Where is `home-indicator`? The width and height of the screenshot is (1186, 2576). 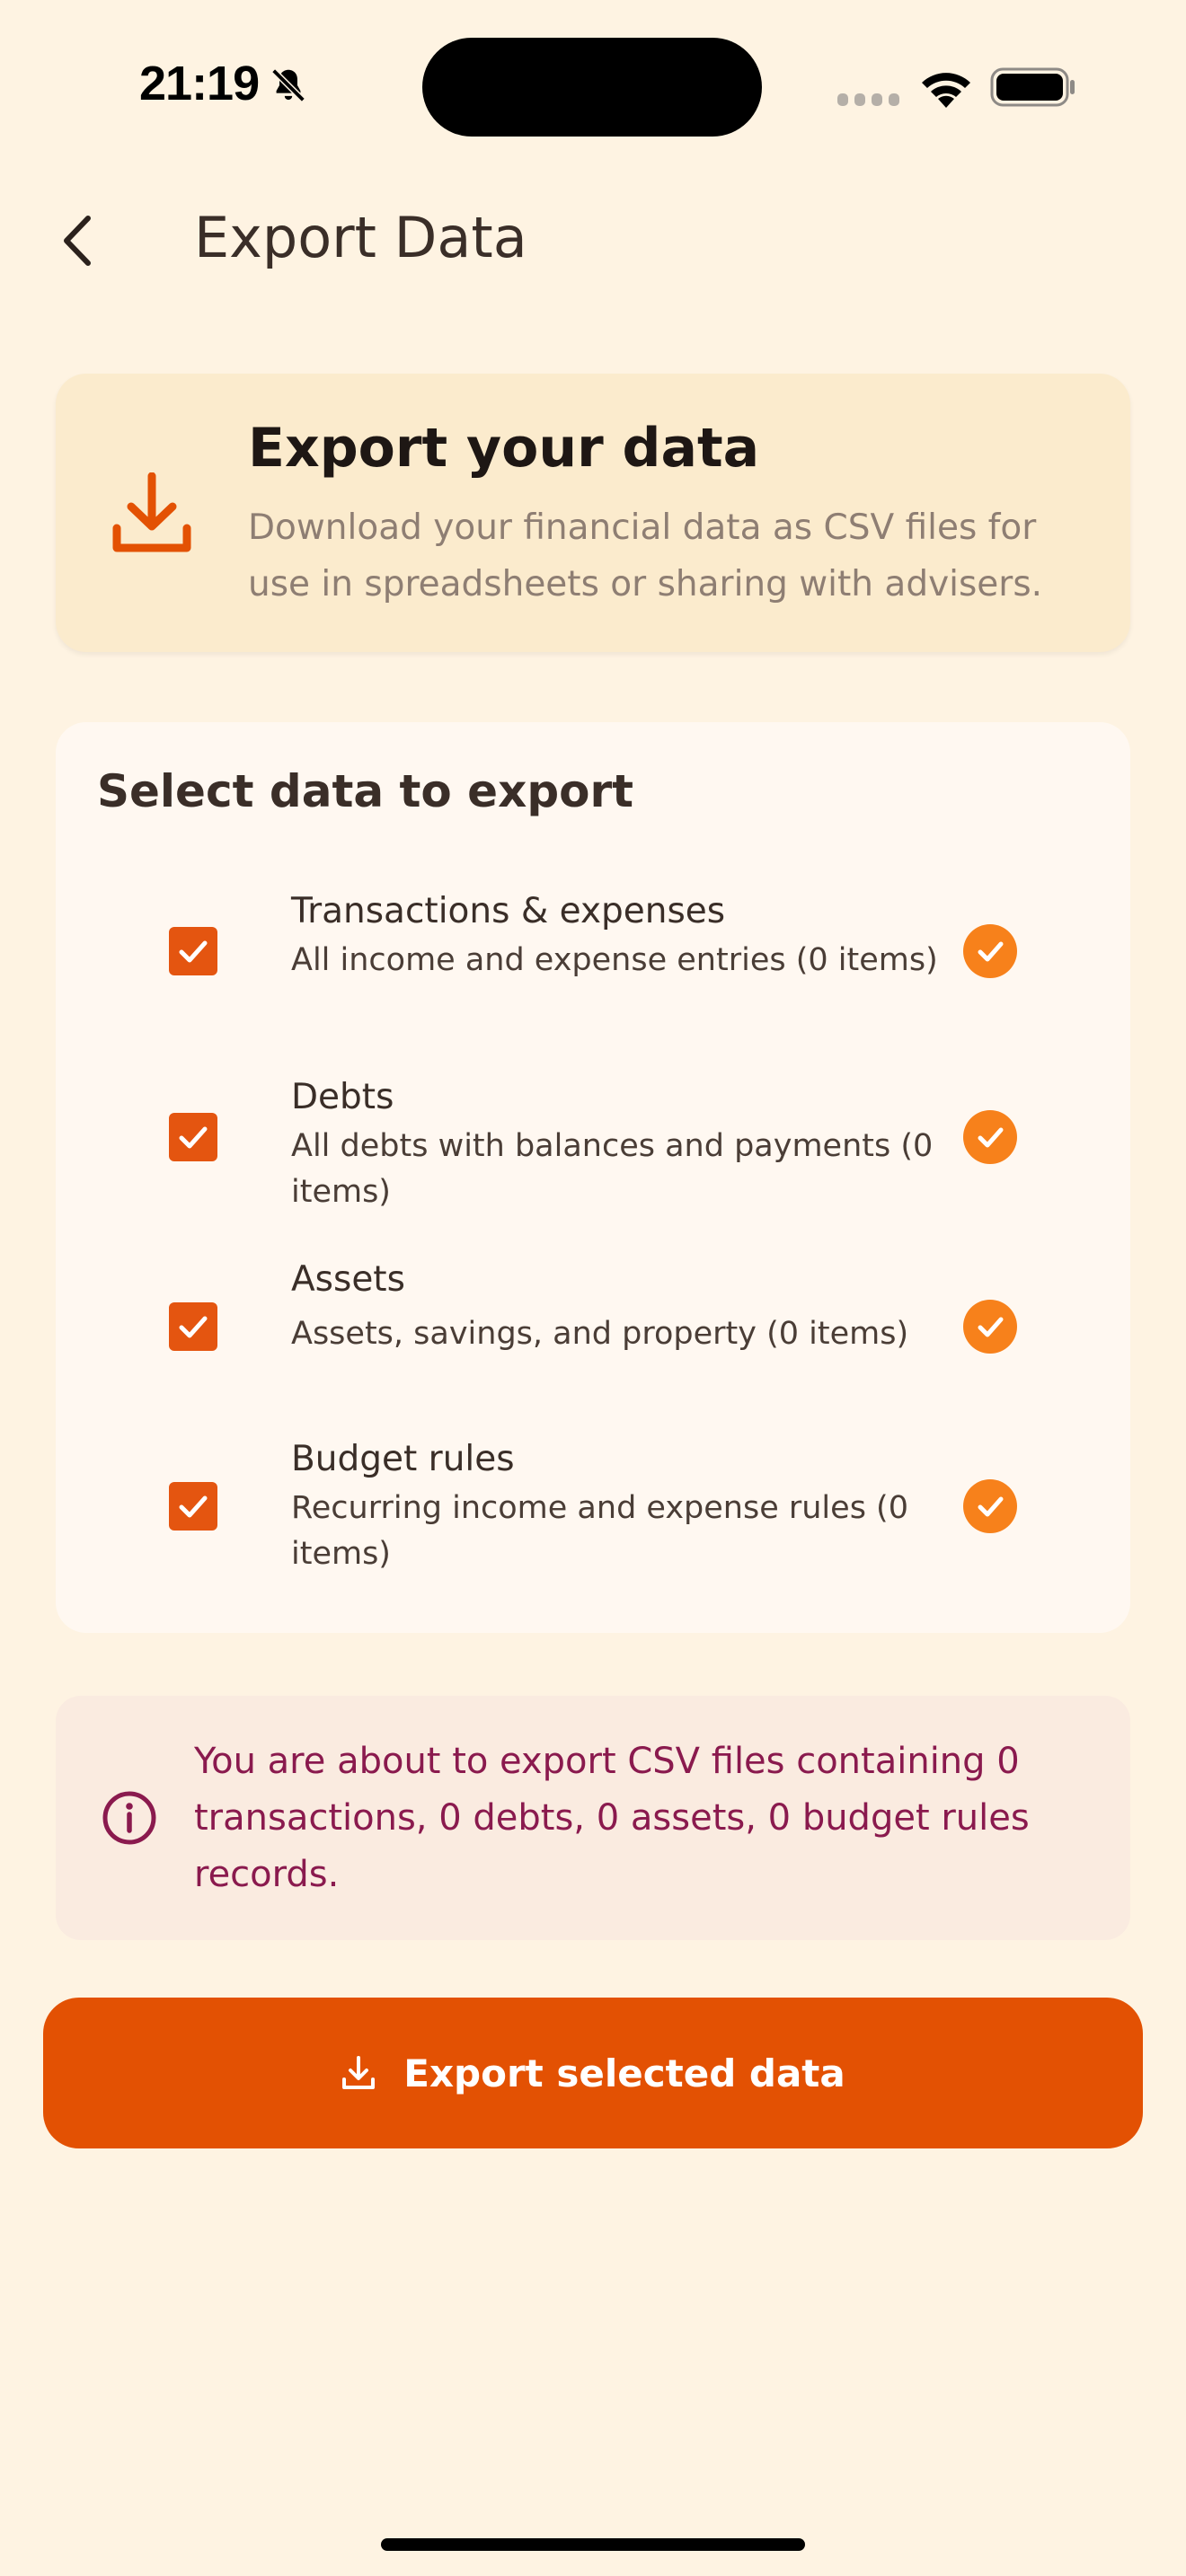 home-indicator is located at coordinates (593, 2544).